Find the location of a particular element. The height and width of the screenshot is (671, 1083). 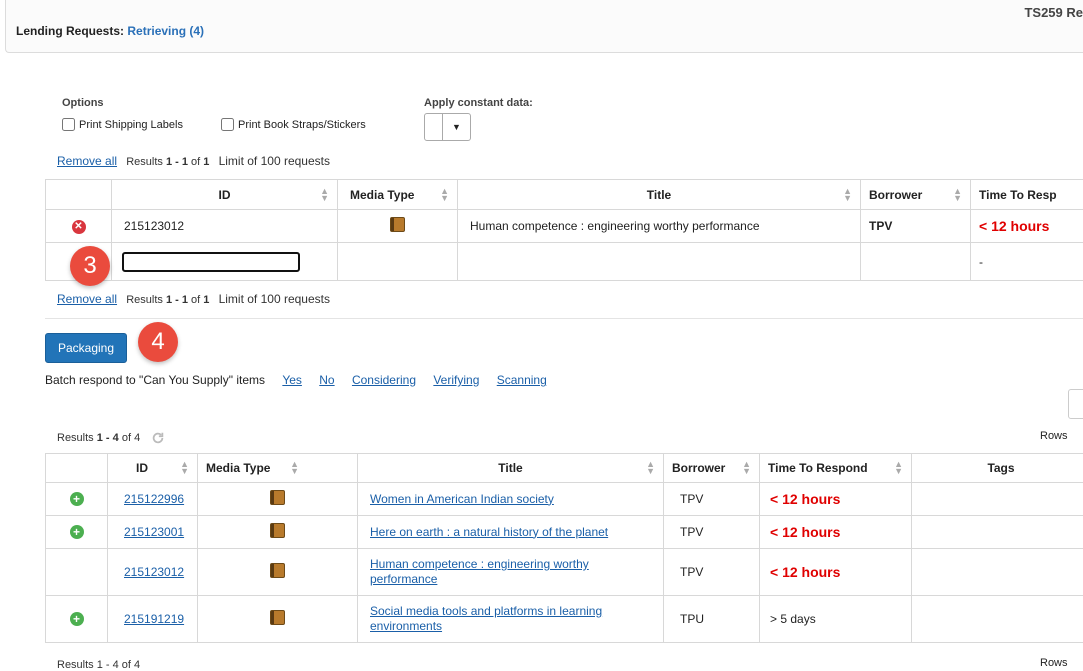

remove-icon: ✕ is located at coordinates (79, 227).